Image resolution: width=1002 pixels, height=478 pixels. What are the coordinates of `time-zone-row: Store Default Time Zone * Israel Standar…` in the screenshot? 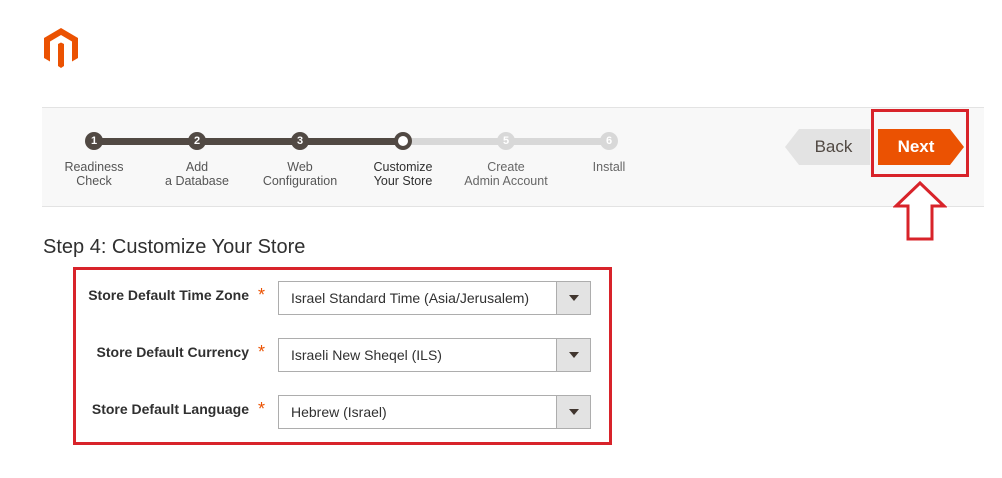 It's located at (342, 298).